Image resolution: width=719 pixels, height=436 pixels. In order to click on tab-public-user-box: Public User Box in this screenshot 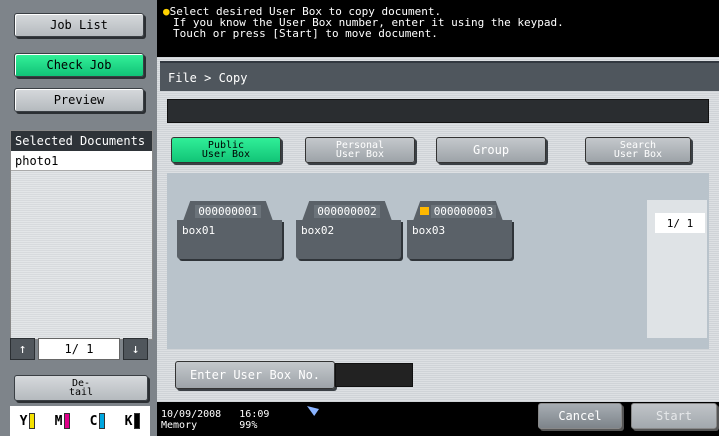, I will do `click(226, 150)`.